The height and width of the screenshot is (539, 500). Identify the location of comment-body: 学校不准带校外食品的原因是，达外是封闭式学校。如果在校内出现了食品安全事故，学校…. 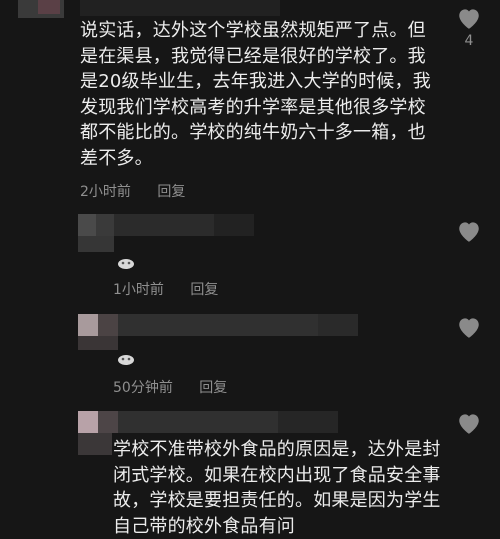
(277, 488).